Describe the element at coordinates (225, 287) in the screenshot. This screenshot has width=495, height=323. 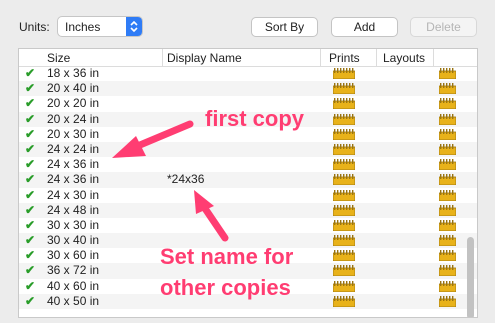
I see `annotation-set-name-line2: other copies` at that location.